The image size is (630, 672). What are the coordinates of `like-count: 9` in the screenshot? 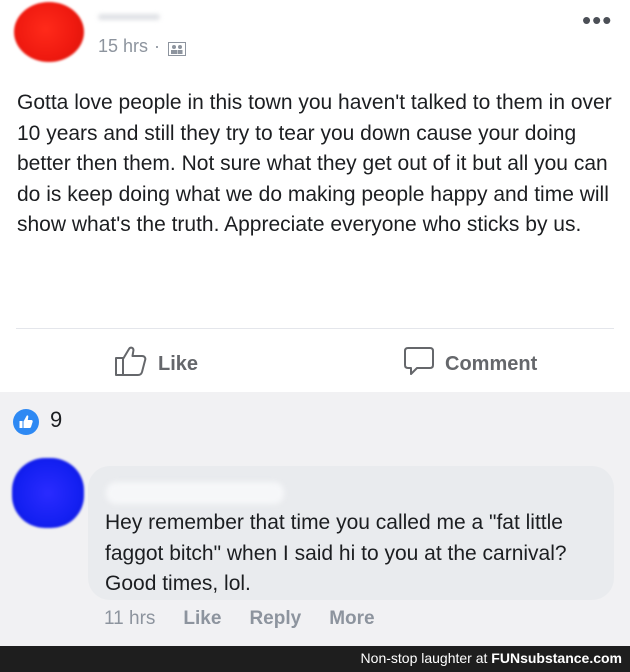 It's located at (56, 420).